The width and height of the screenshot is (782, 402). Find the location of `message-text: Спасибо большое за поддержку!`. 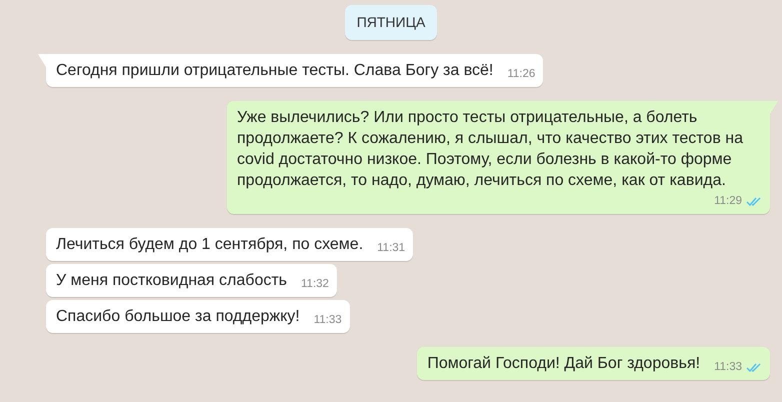

message-text: Спасибо большое за поддержку! is located at coordinates (178, 317).